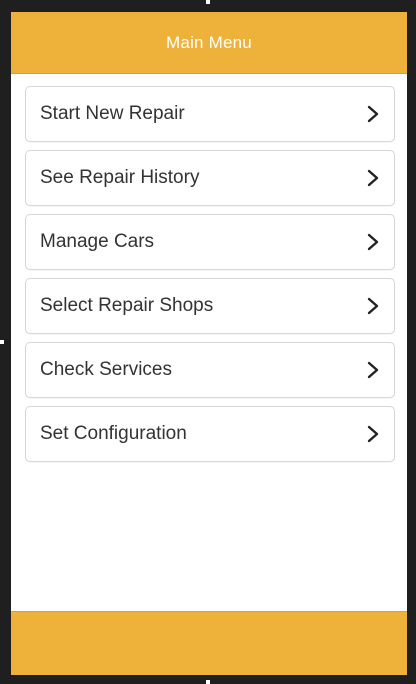 The height and width of the screenshot is (684, 416). Describe the element at coordinates (112, 113) in the screenshot. I see `menu-item-label: Start New Repair` at that location.